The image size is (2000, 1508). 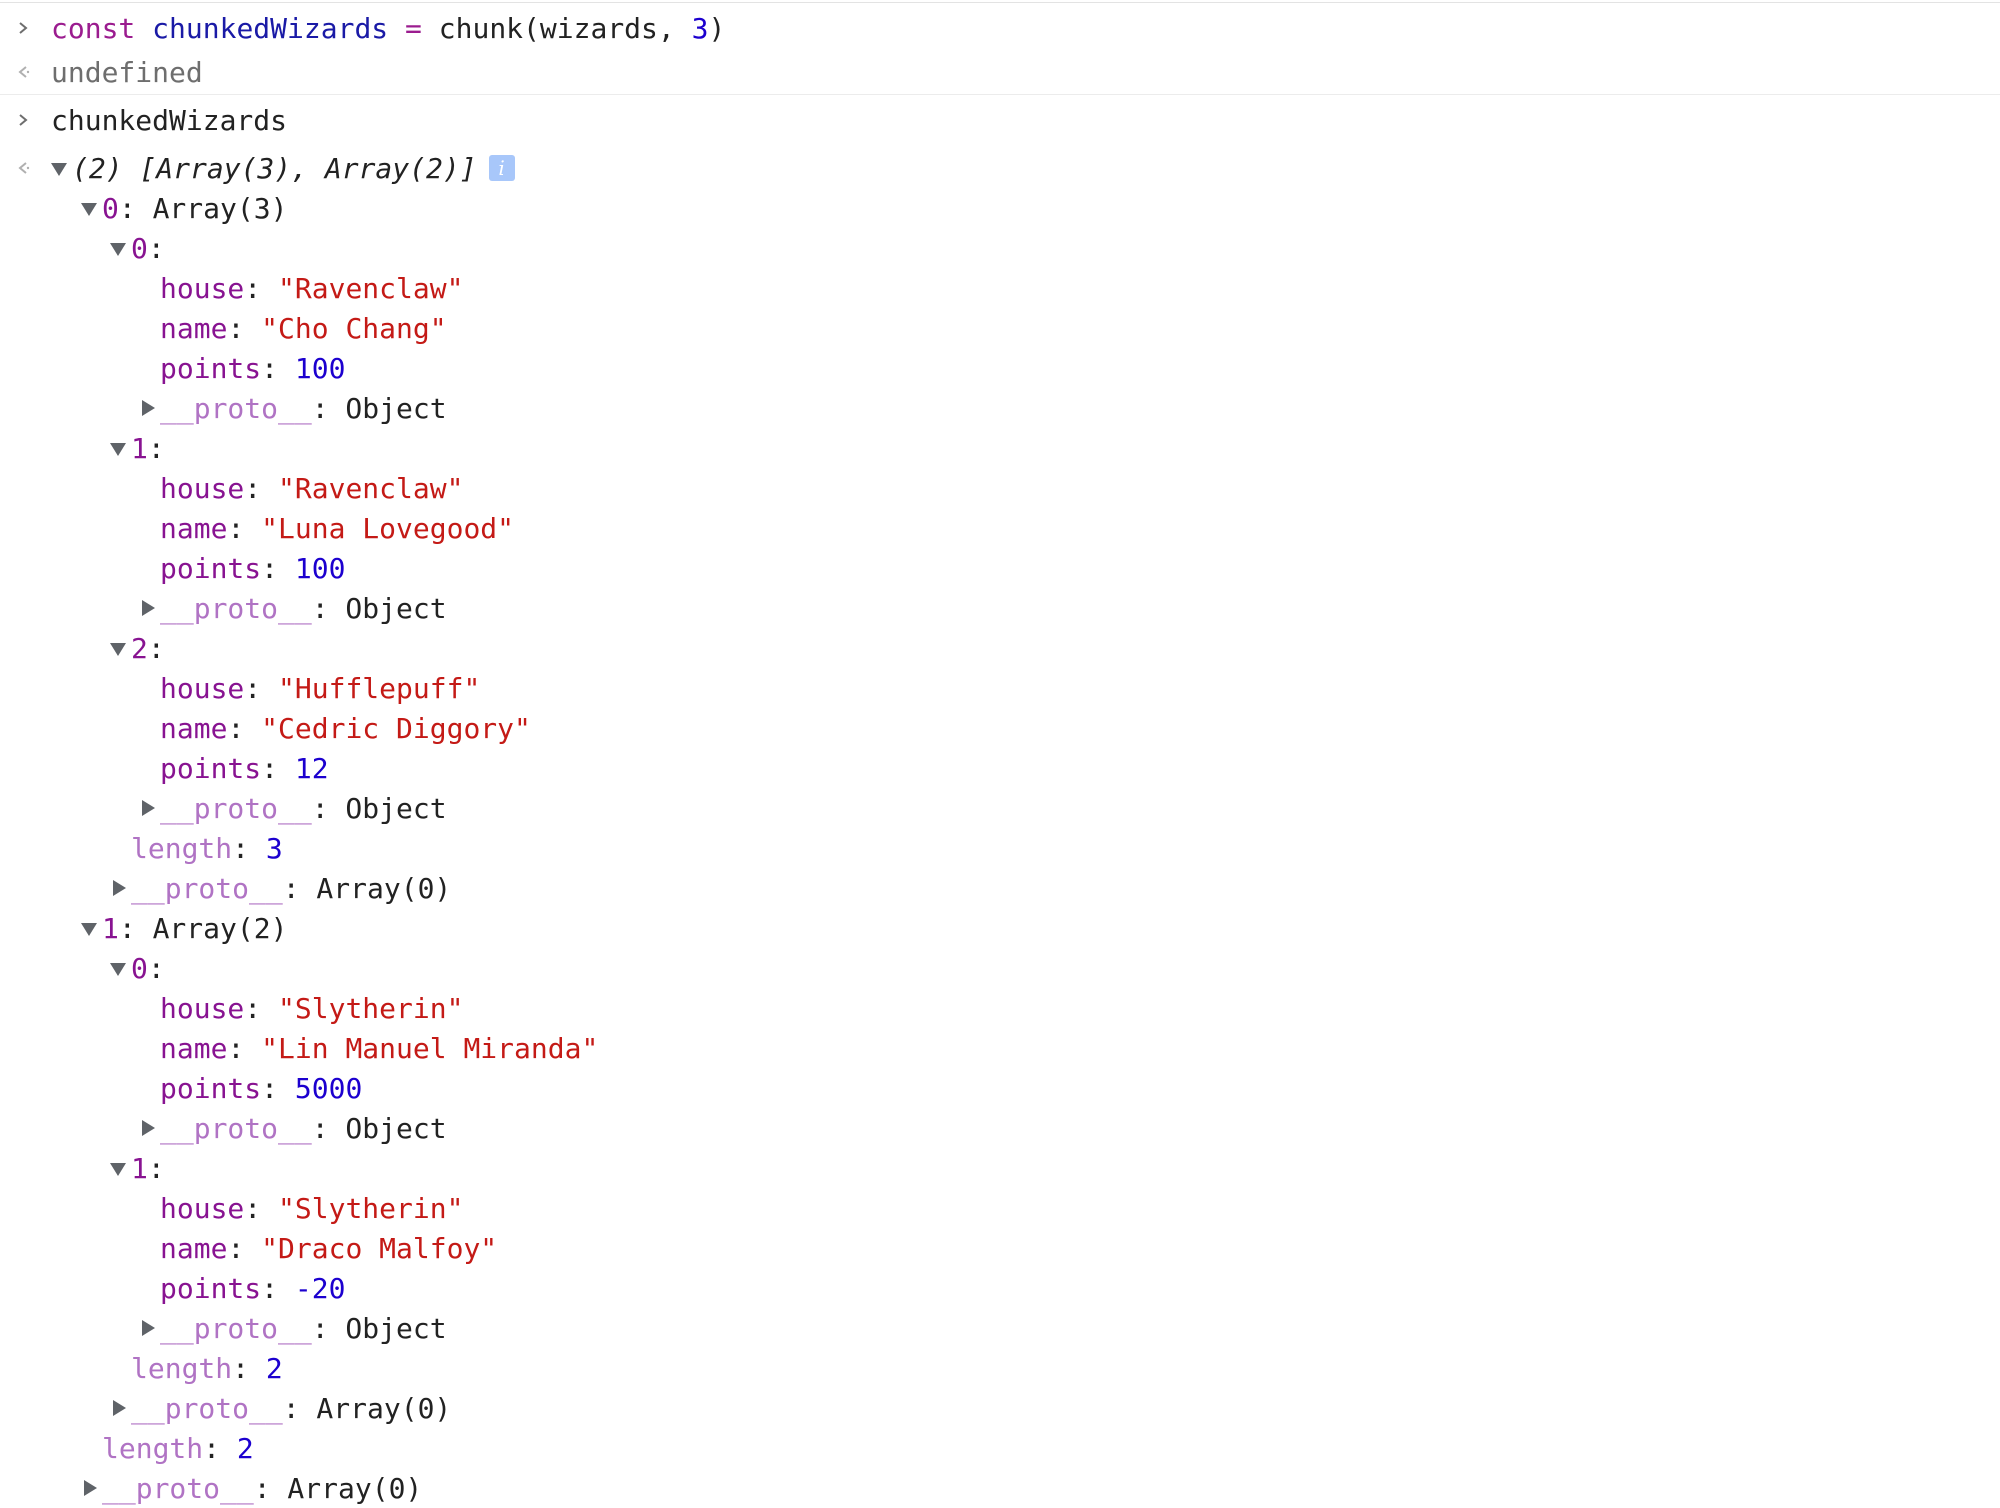 I want to click on property-row: points: -20, so click(x=240, y=1288).